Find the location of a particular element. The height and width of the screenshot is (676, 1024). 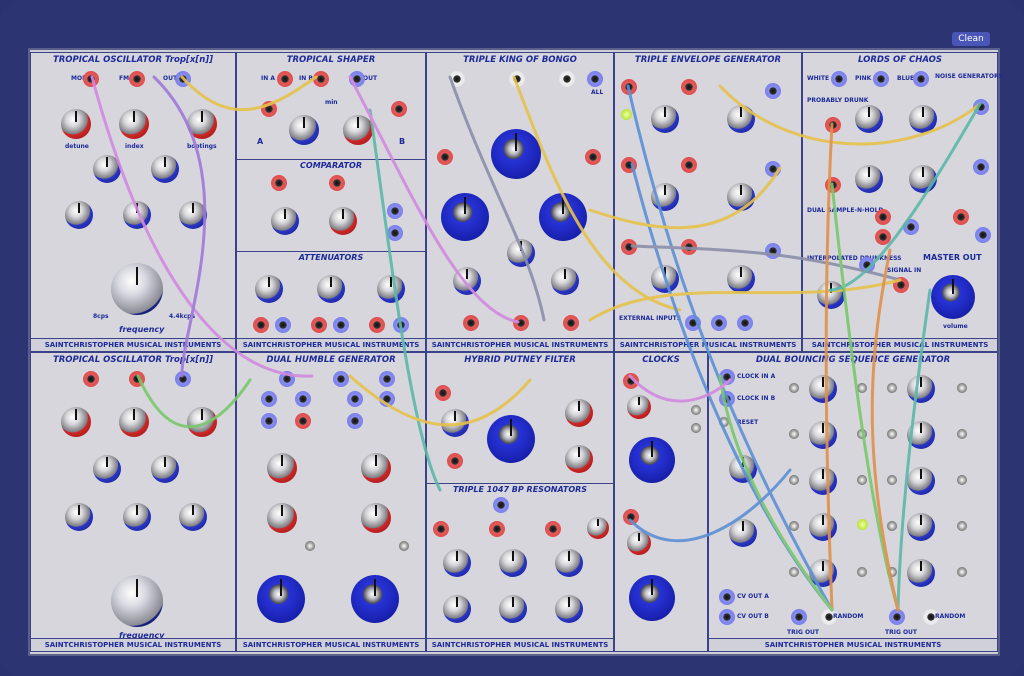

trig-out-a-jack is located at coordinates (799, 617).